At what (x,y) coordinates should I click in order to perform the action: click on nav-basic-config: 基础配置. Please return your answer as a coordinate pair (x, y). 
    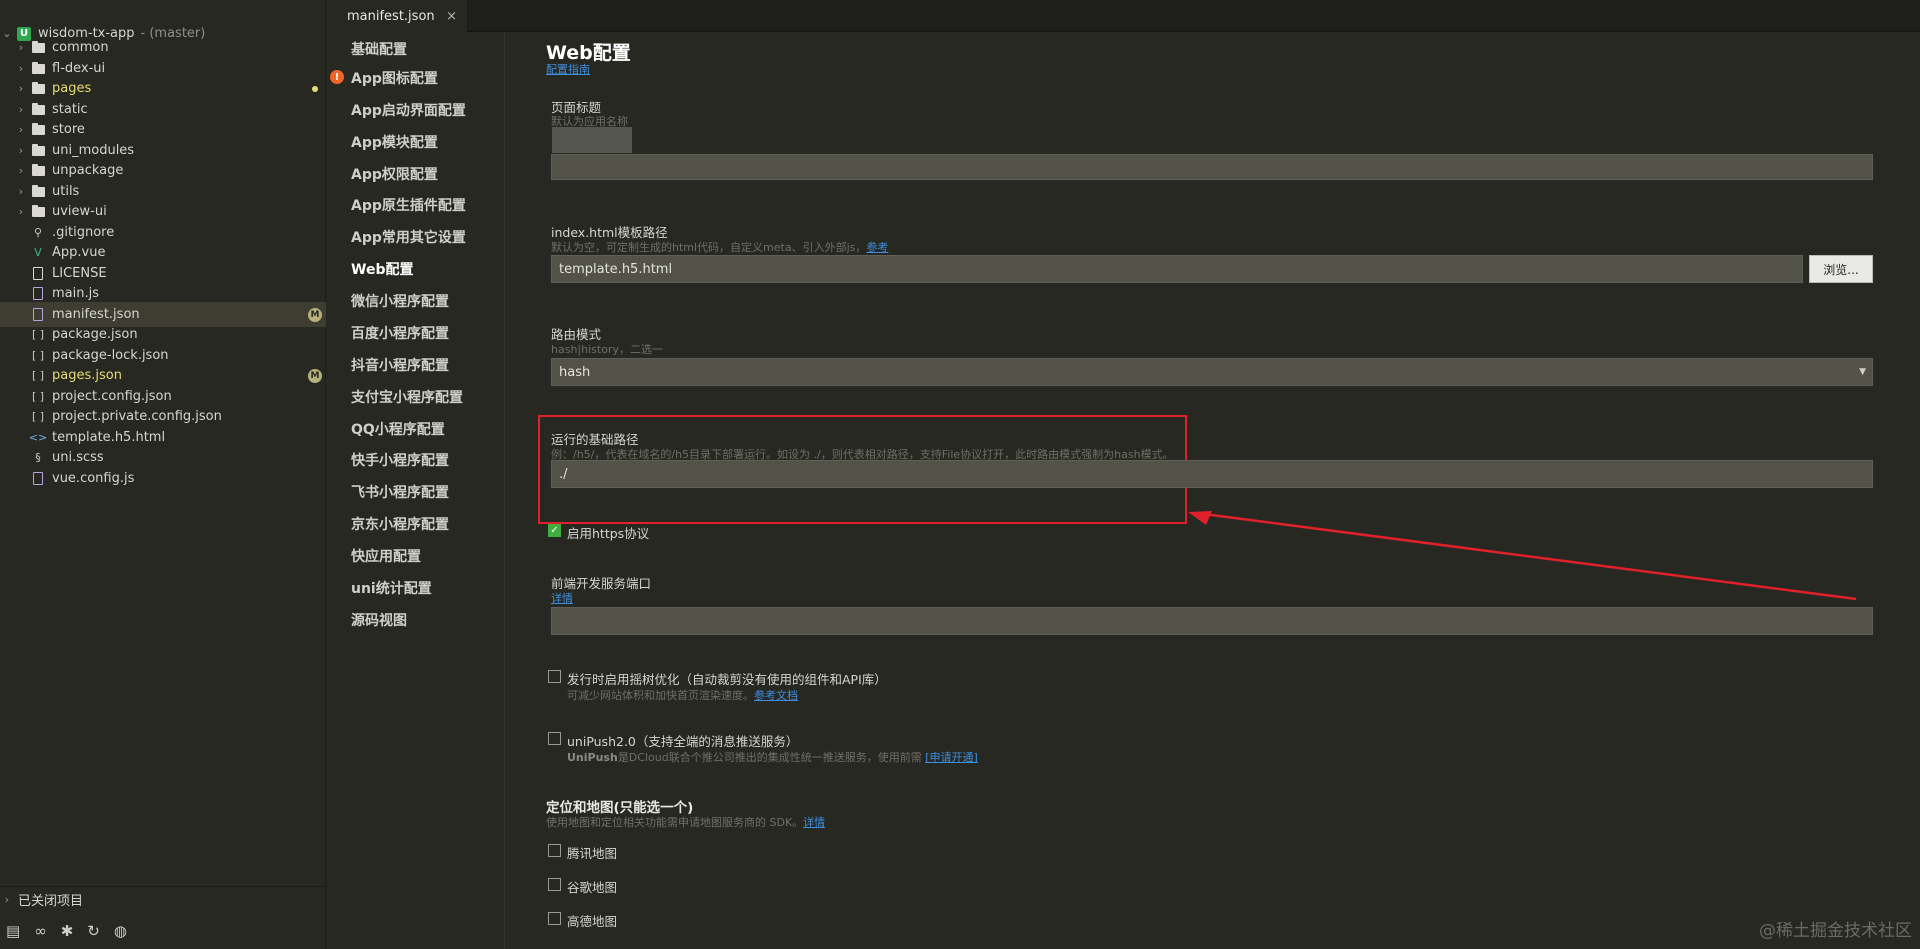
    Looking at the image, I should click on (379, 49).